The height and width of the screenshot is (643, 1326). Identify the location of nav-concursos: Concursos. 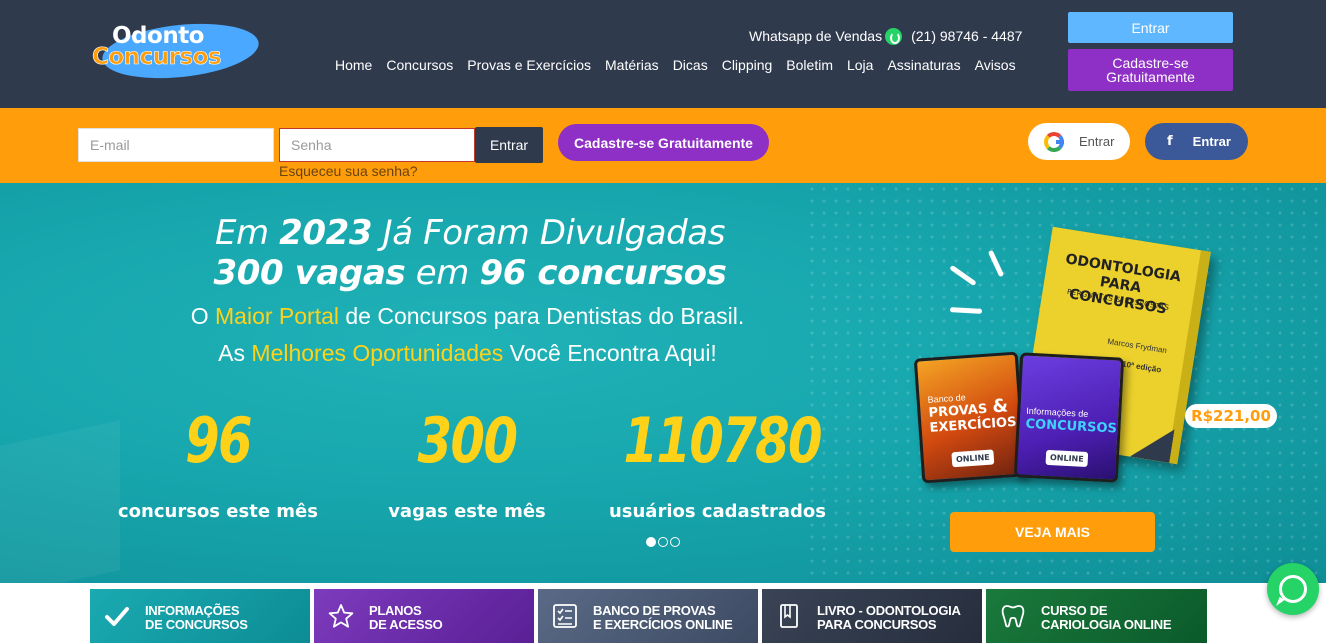
(419, 65).